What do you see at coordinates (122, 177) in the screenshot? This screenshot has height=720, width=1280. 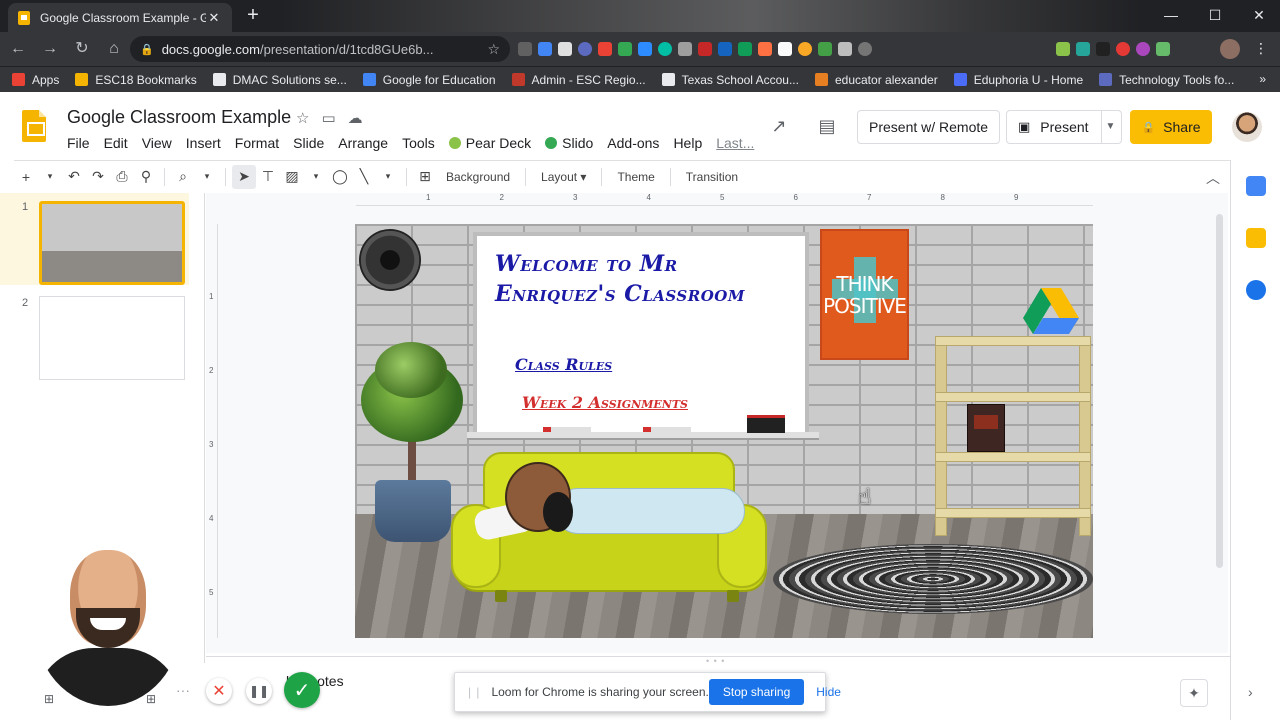 I see `print-icon: ⎙` at bounding box center [122, 177].